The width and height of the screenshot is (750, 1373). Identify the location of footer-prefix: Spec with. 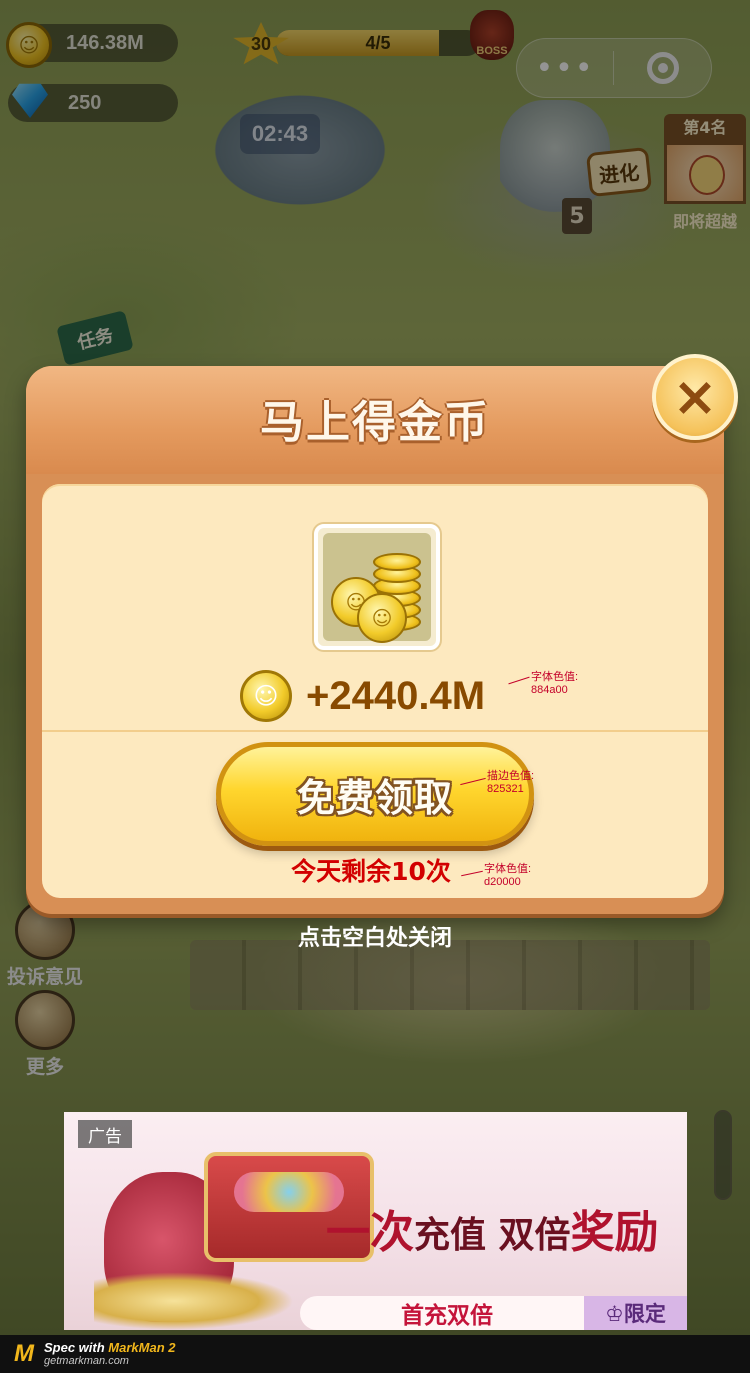
(76, 1347).